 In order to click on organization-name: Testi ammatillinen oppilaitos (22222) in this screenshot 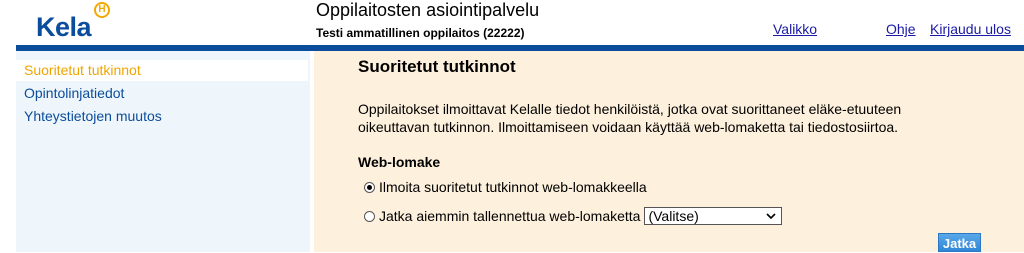, I will do `click(420, 33)`.